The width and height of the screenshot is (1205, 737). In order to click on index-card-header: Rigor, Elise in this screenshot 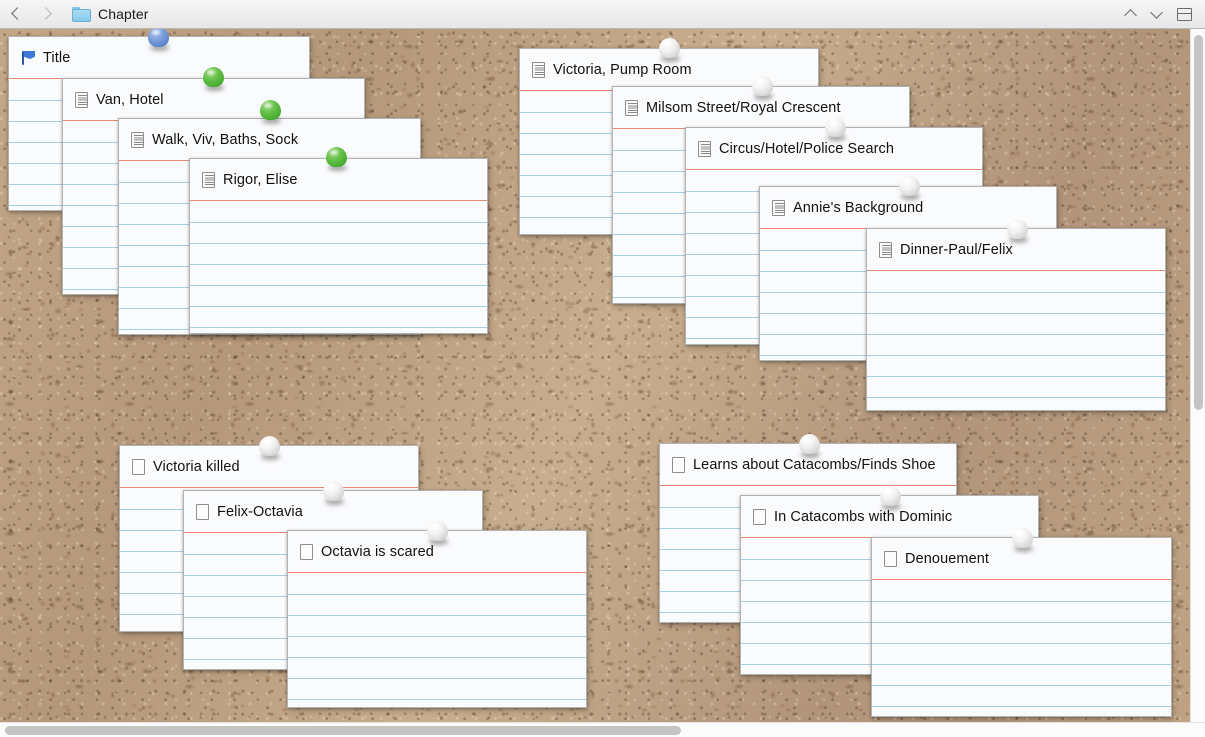, I will do `click(338, 180)`.